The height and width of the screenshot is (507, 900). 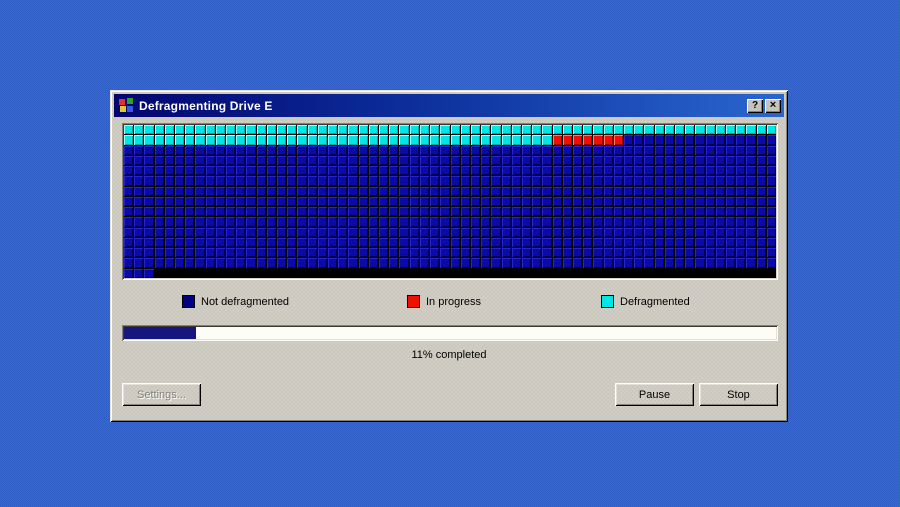 What do you see at coordinates (755, 105) in the screenshot?
I see `help-button: ?` at bounding box center [755, 105].